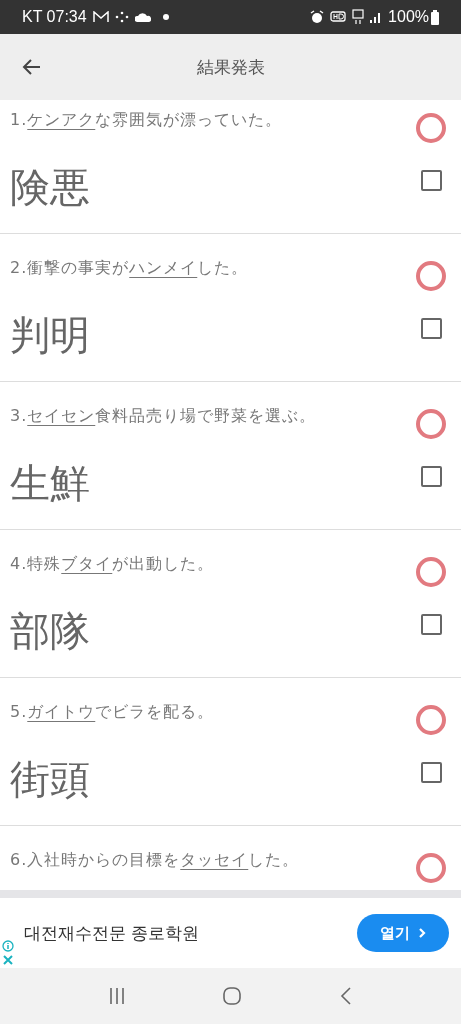 The image size is (461, 1024). I want to click on signal-icon, so click(376, 17).